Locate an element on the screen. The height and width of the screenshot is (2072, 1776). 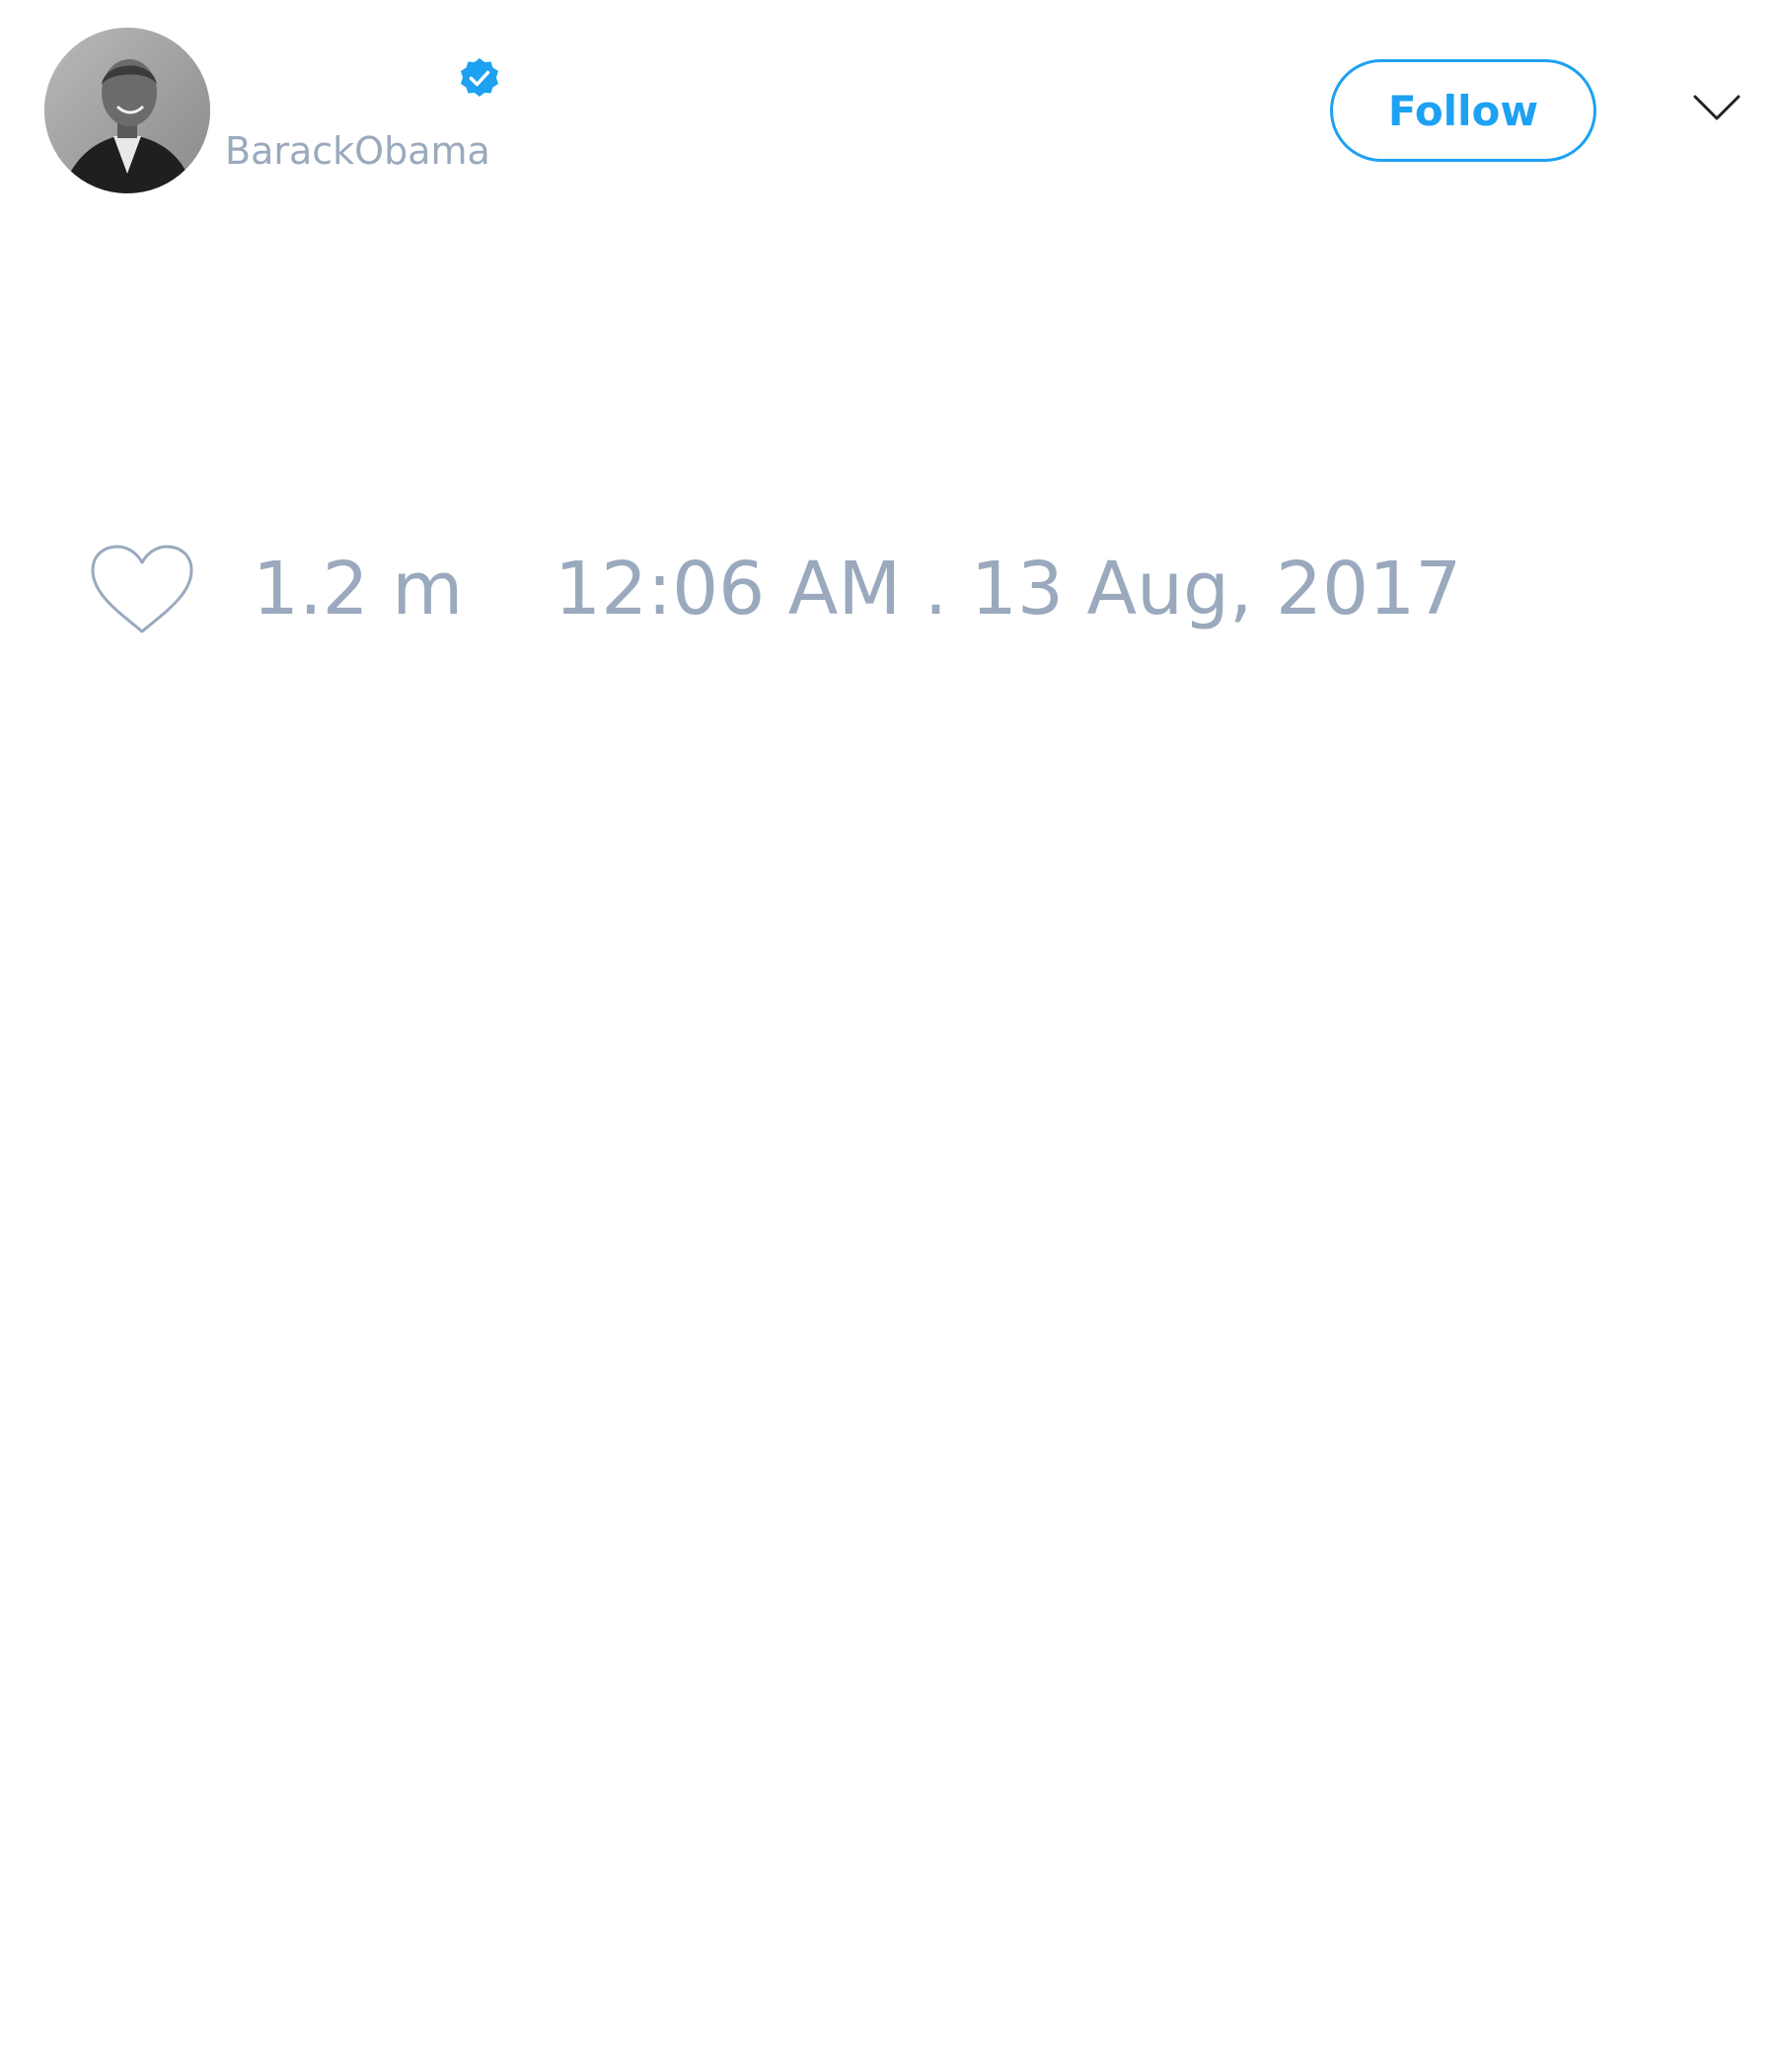
follow-button: Follow is located at coordinates (1463, 111).